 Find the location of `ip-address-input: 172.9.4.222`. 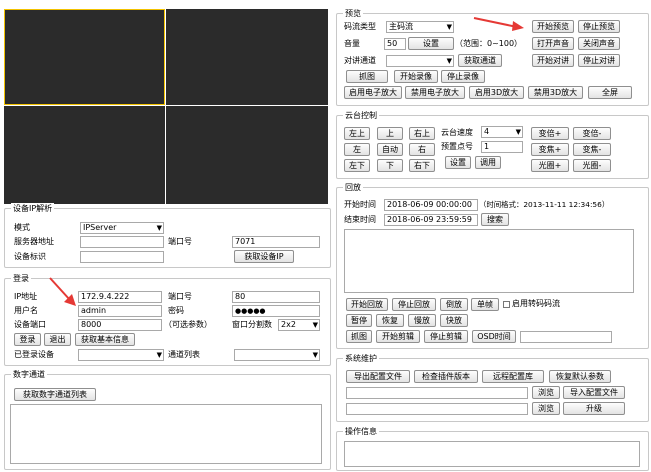

ip-address-input: 172.9.4.222 is located at coordinates (120, 297).